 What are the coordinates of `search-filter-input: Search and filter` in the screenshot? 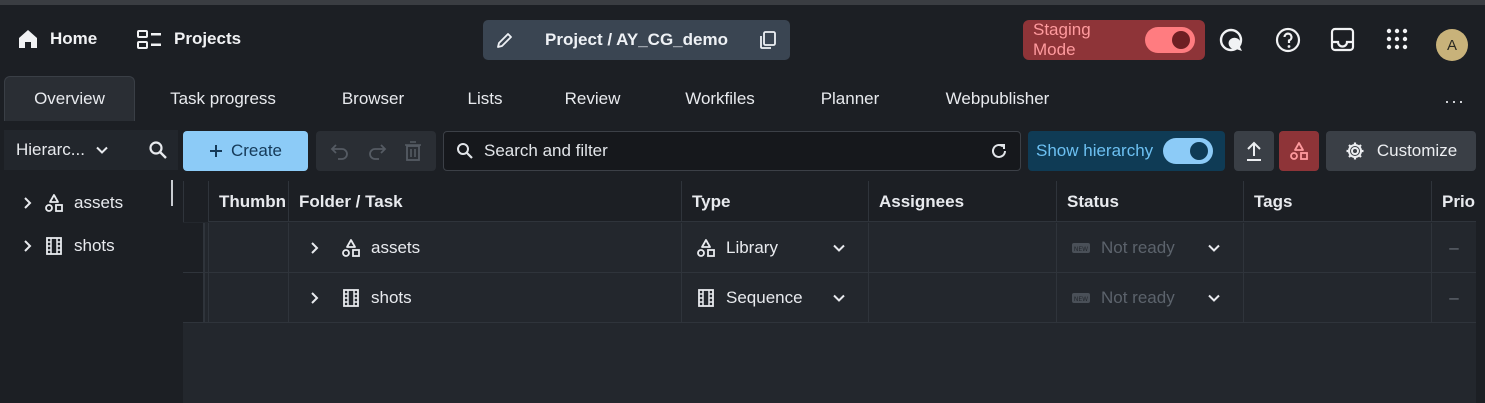 It's located at (732, 151).